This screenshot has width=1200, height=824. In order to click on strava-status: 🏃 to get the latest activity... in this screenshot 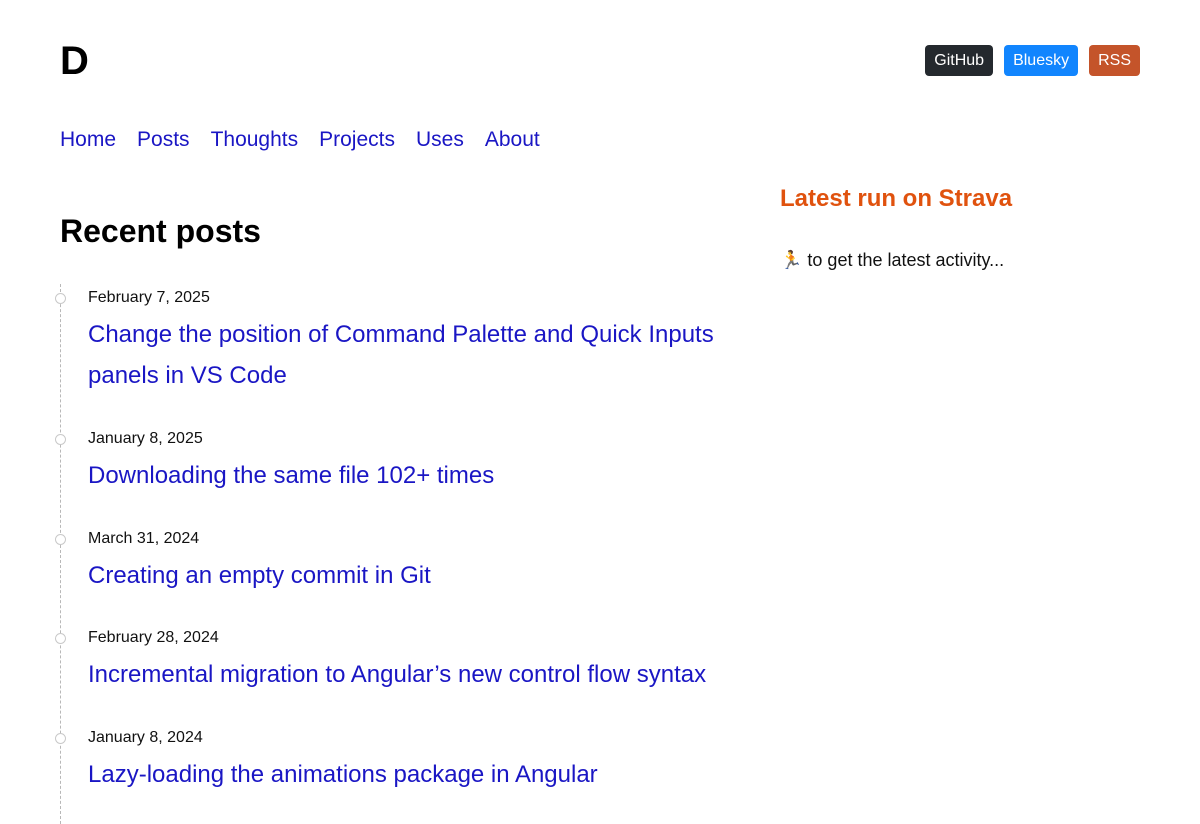, I will do `click(892, 260)`.